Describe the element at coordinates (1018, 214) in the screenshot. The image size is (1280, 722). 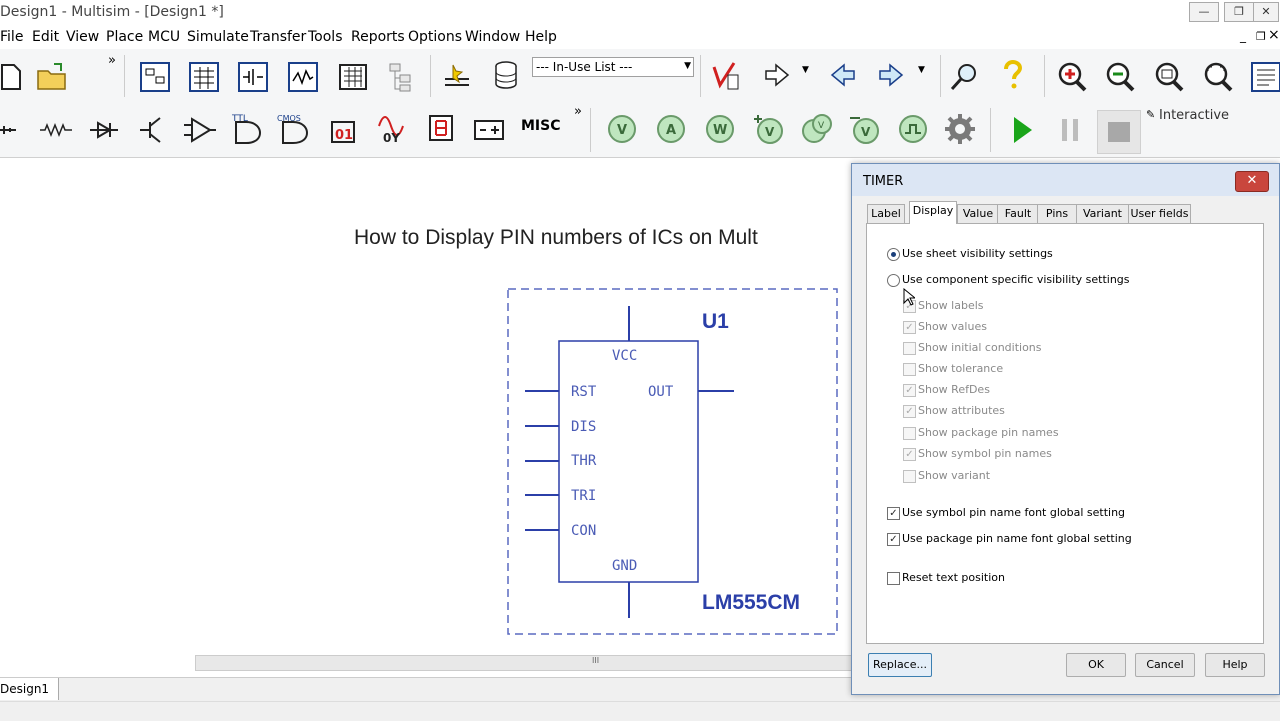
I see `tab-fault: Fault` at that location.